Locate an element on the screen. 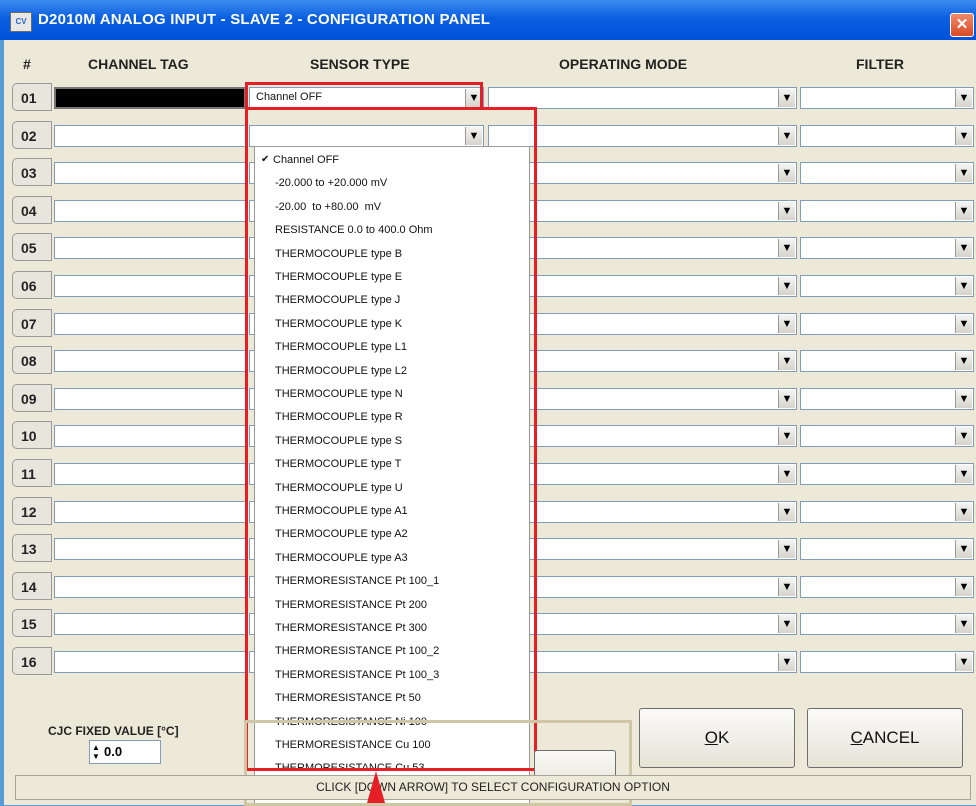  dropdown-option: THERMORESISTANCE Pt 100_2 is located at coordinates (390, 651).